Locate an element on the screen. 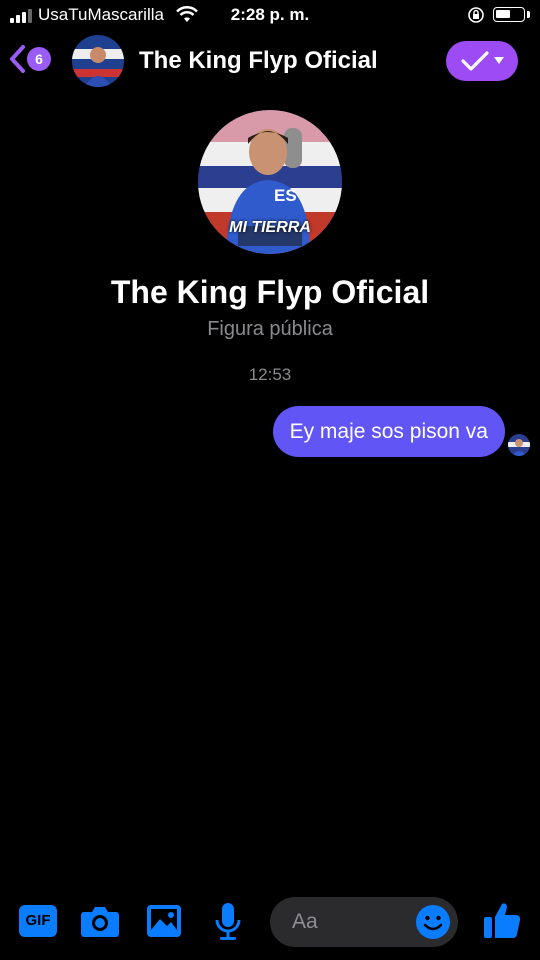 Image resolution: width=540 pixels, height=960 pixels. battery-tip is located at coordinates (528, 14).